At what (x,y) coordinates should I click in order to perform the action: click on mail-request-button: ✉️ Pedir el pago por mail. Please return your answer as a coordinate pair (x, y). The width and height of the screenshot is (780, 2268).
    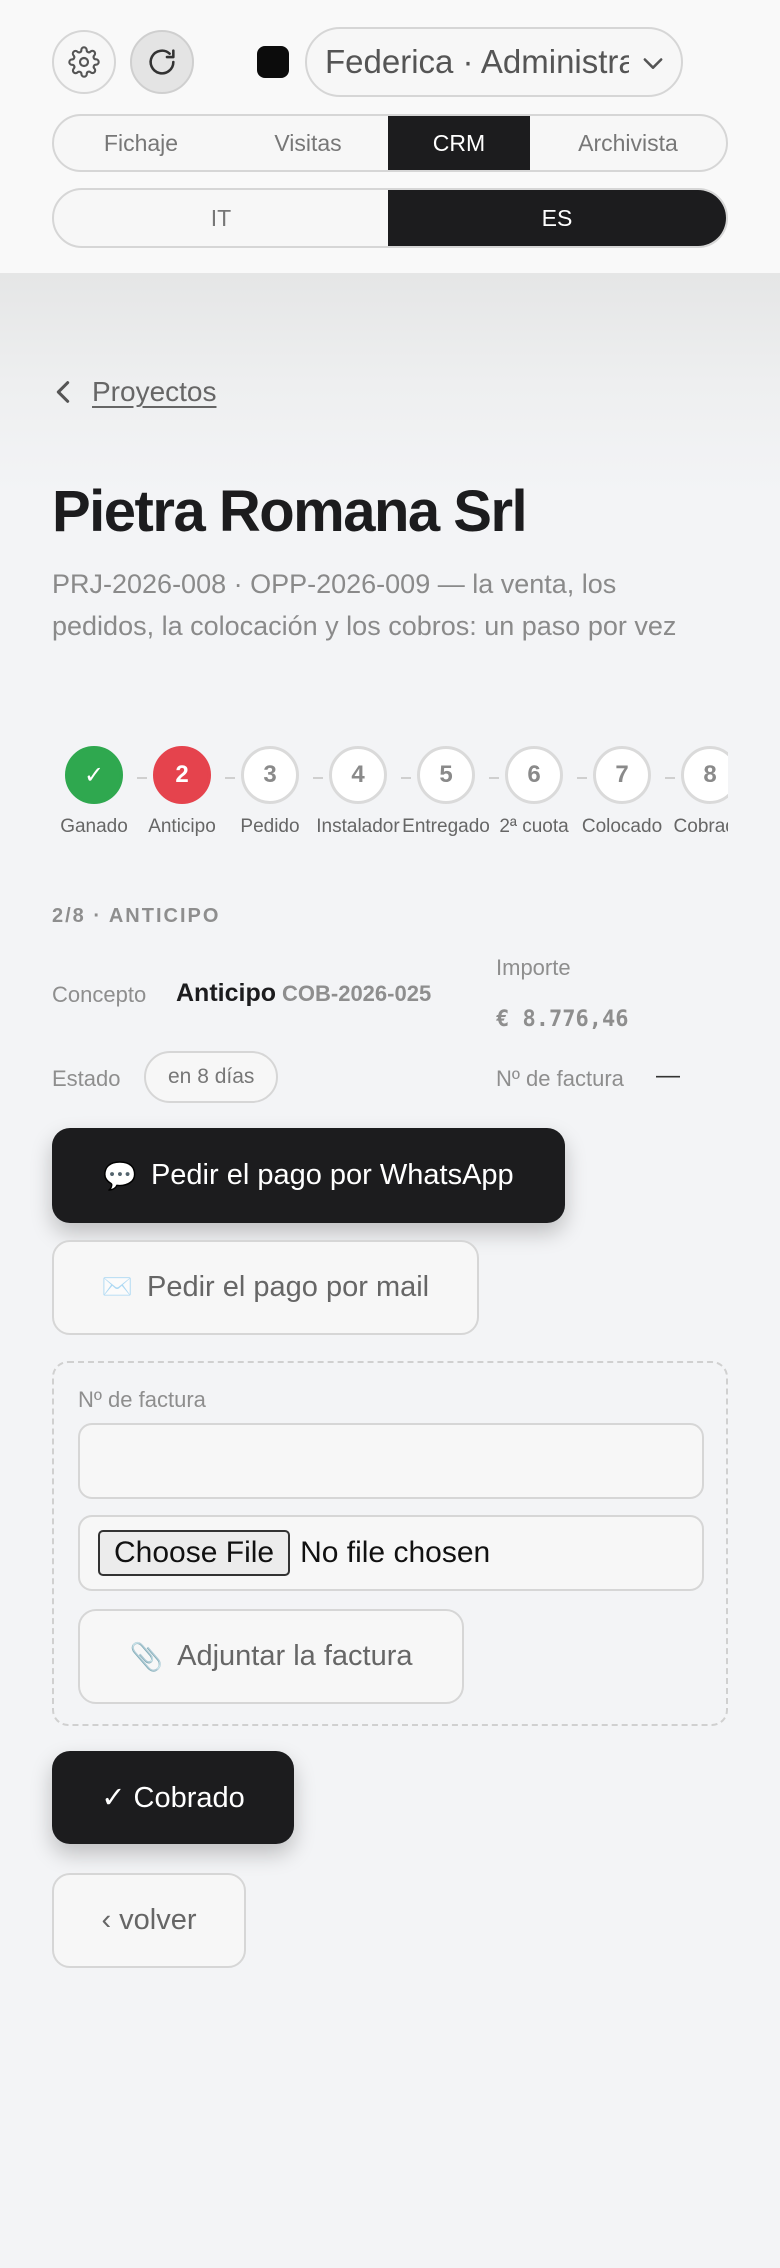
    Looking at the image, I should click on (265, 1287).